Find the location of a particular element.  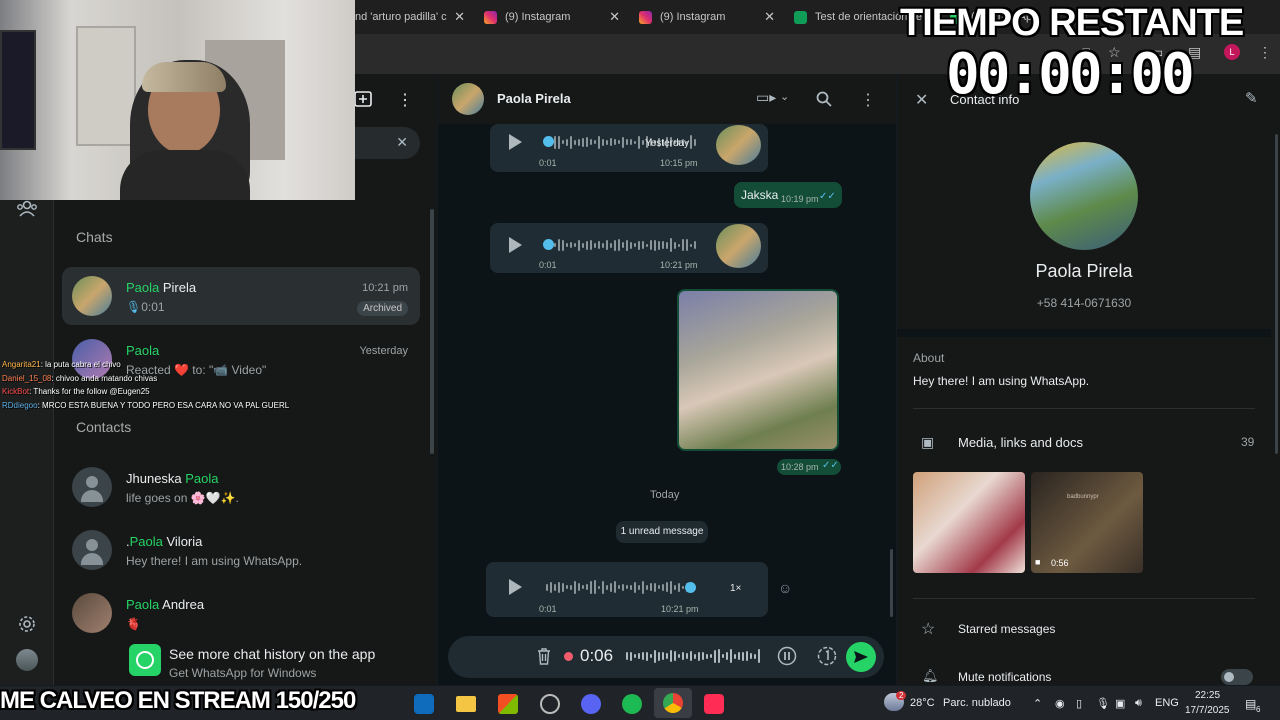

edit-pencil-icon: ✎ is located at coordinates (1251, 98).